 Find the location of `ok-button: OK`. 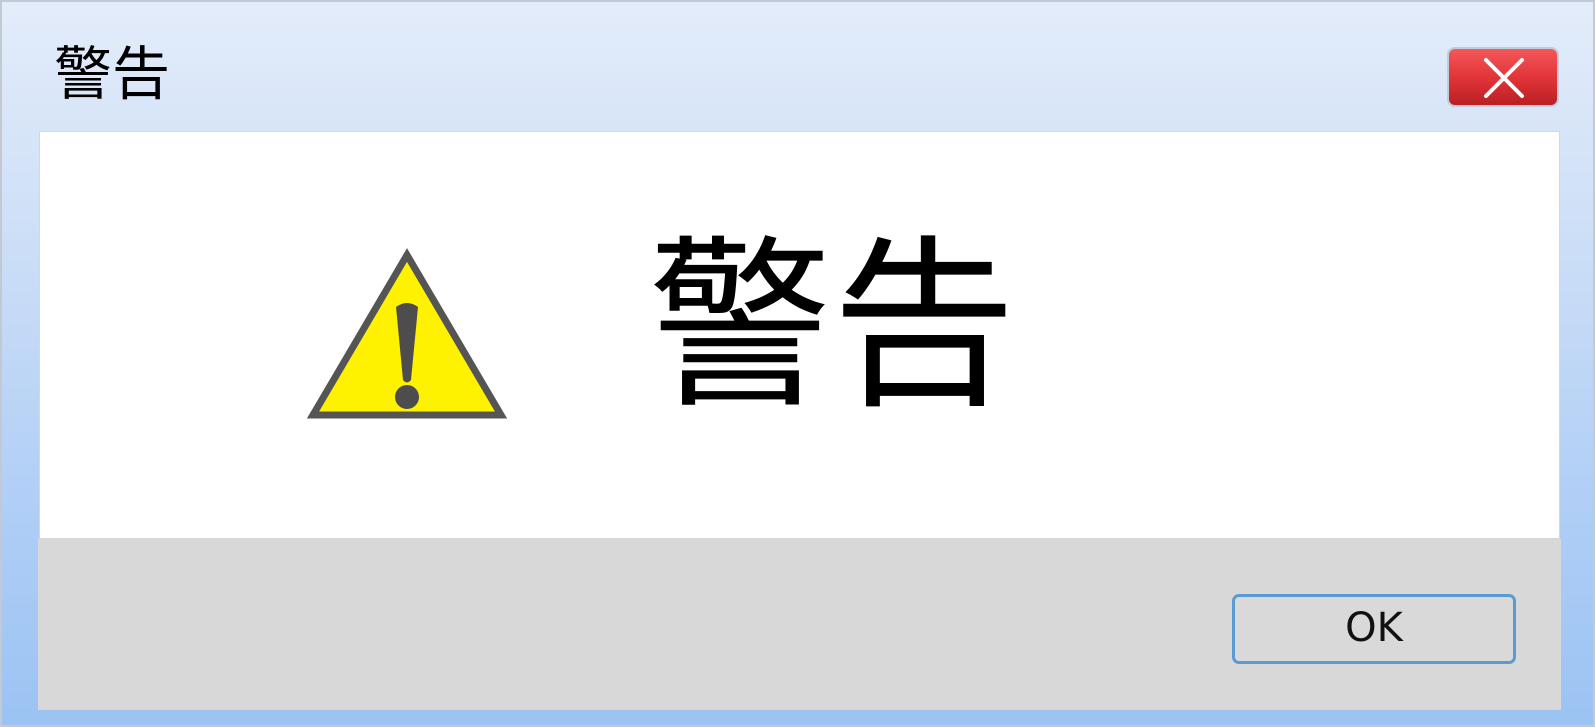

ok-button: OK is located at coordinates (1374, 629).